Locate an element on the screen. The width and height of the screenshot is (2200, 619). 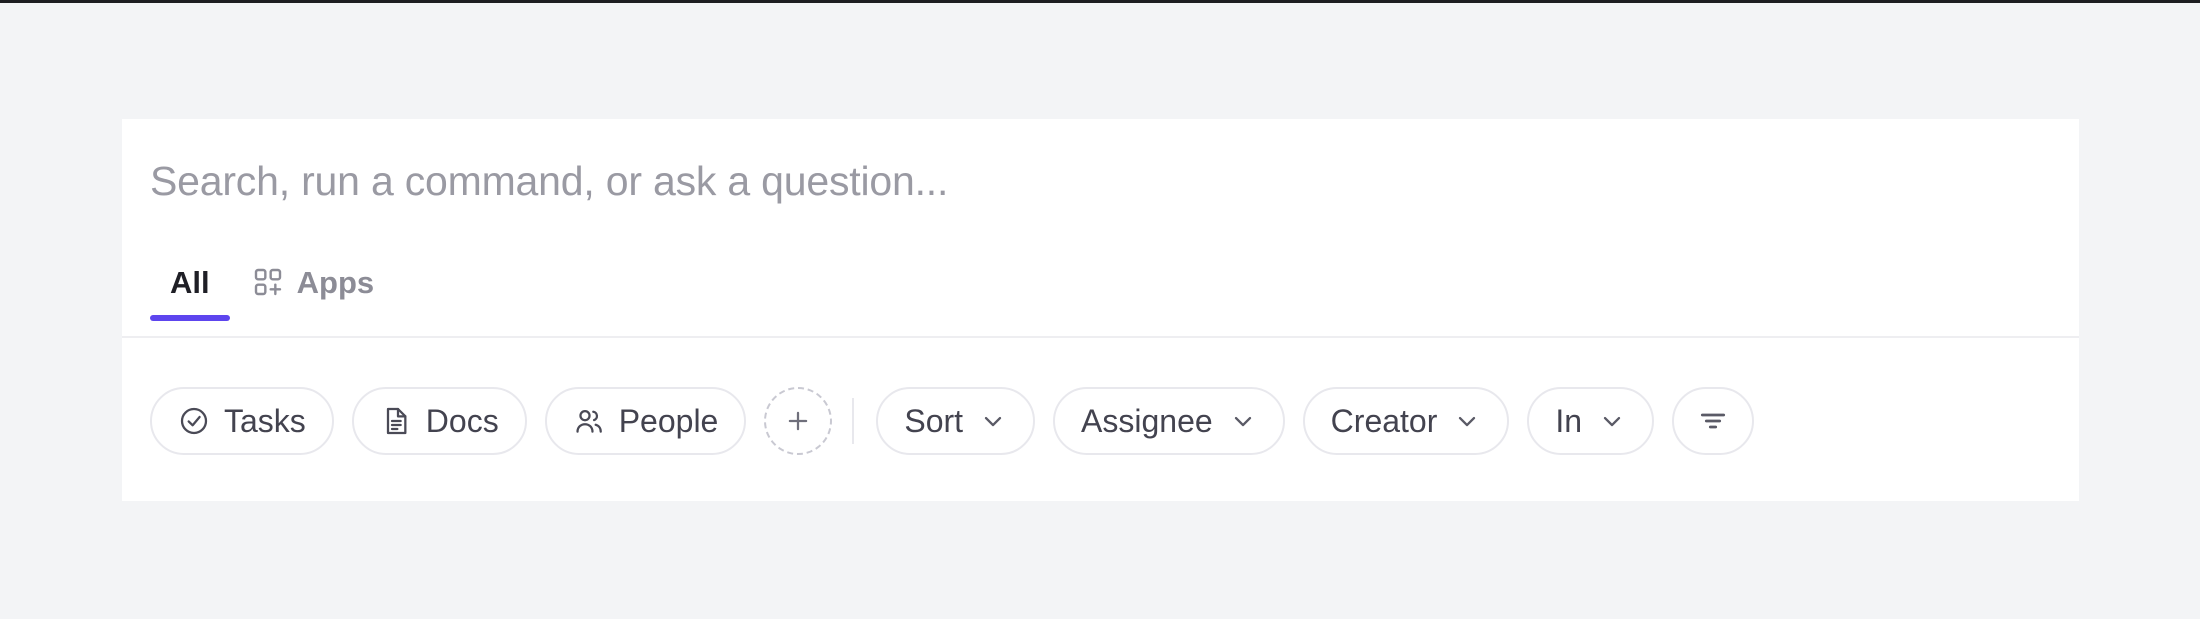
filter-chip-tasks-label: Tasks is located at coordinates (265, 420).